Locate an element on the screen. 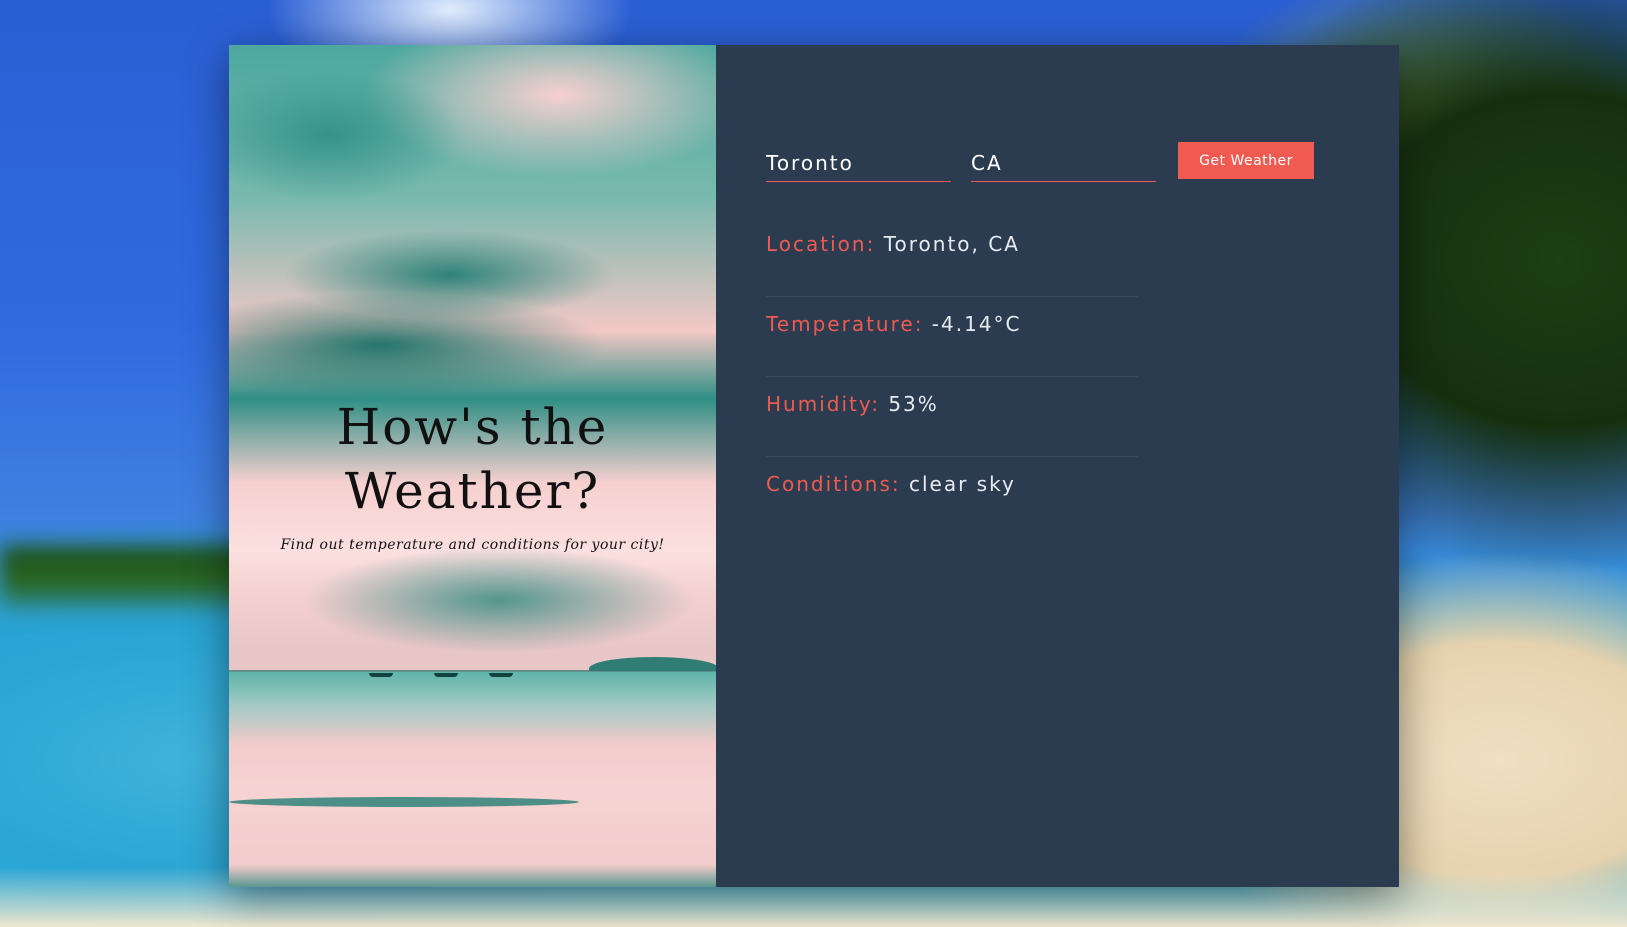  city-input is located at coordinates (858, 163).